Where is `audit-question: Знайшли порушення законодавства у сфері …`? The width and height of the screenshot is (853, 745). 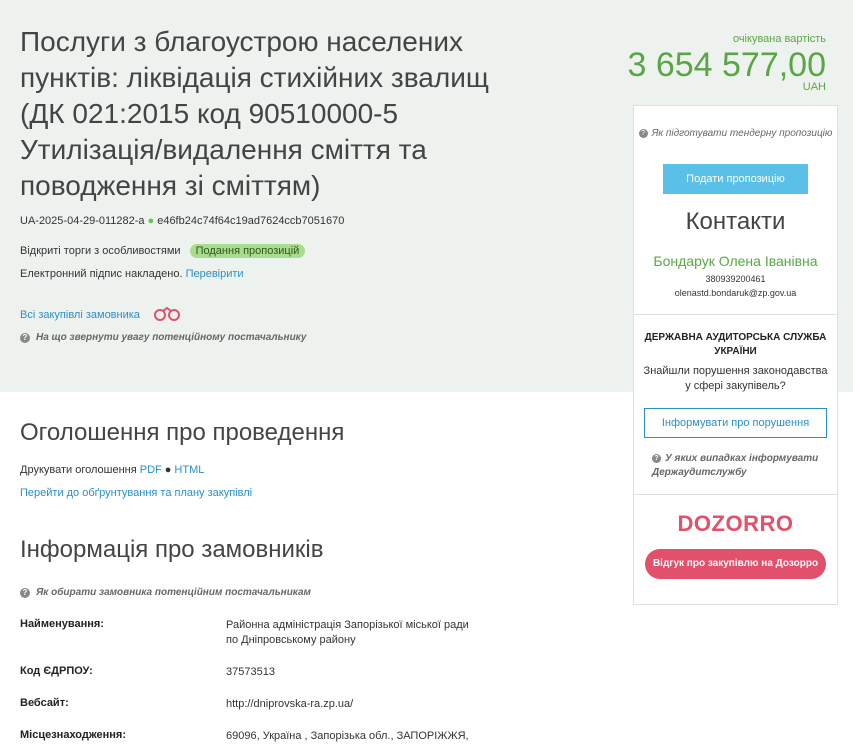 audit-question: Знайшли порушення законодавства у сфері … is located at coordinates (735, 378).